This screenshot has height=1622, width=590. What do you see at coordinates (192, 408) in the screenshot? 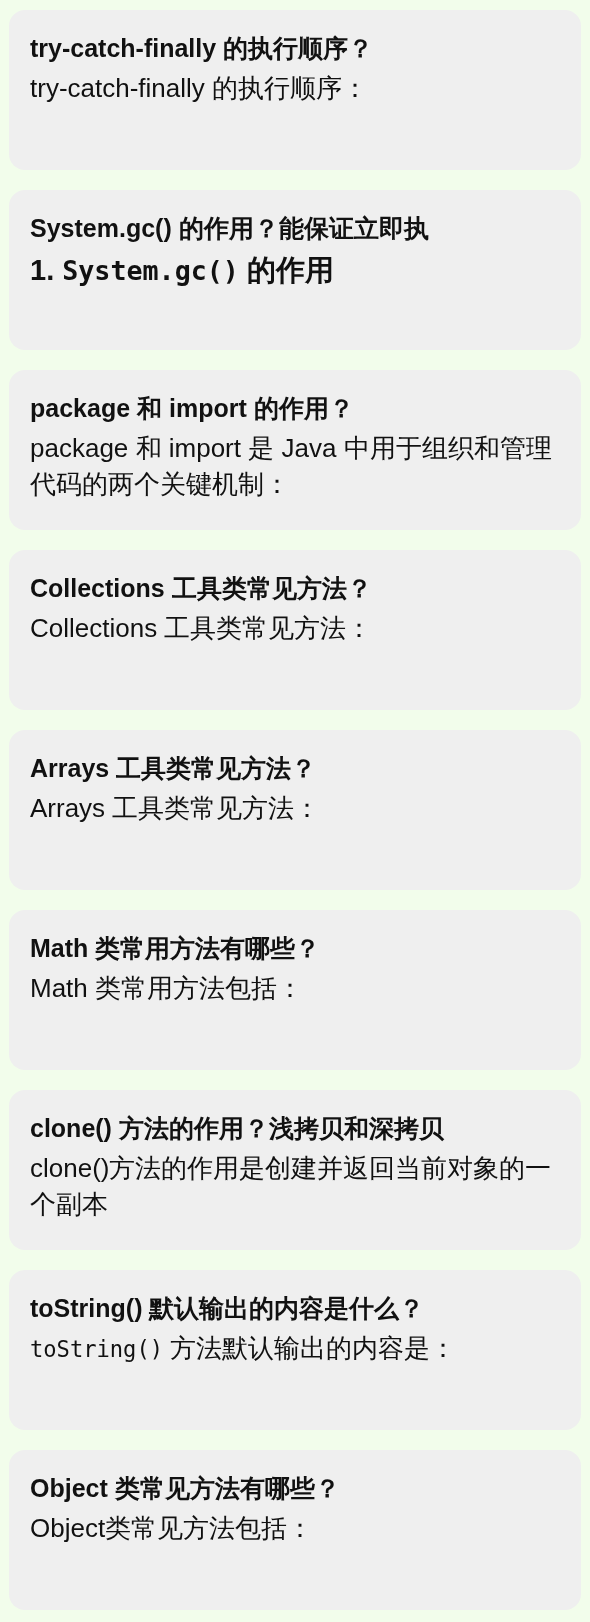
I see `question-title: package 和 import 的作用？` at bounding box center [192, 408].